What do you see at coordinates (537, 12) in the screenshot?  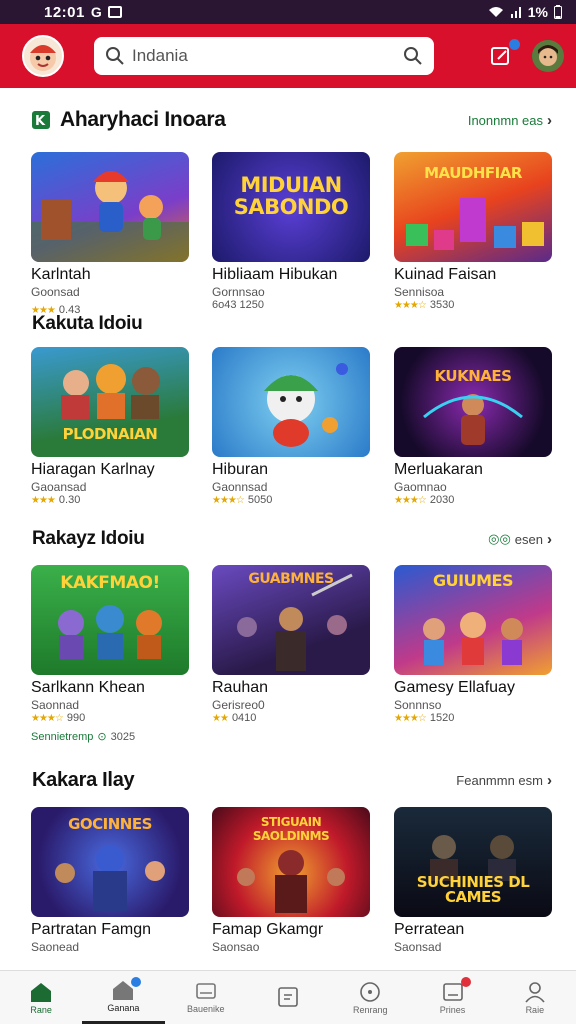 I see `battery-percent: 1%` at bounding box center [537, 12].